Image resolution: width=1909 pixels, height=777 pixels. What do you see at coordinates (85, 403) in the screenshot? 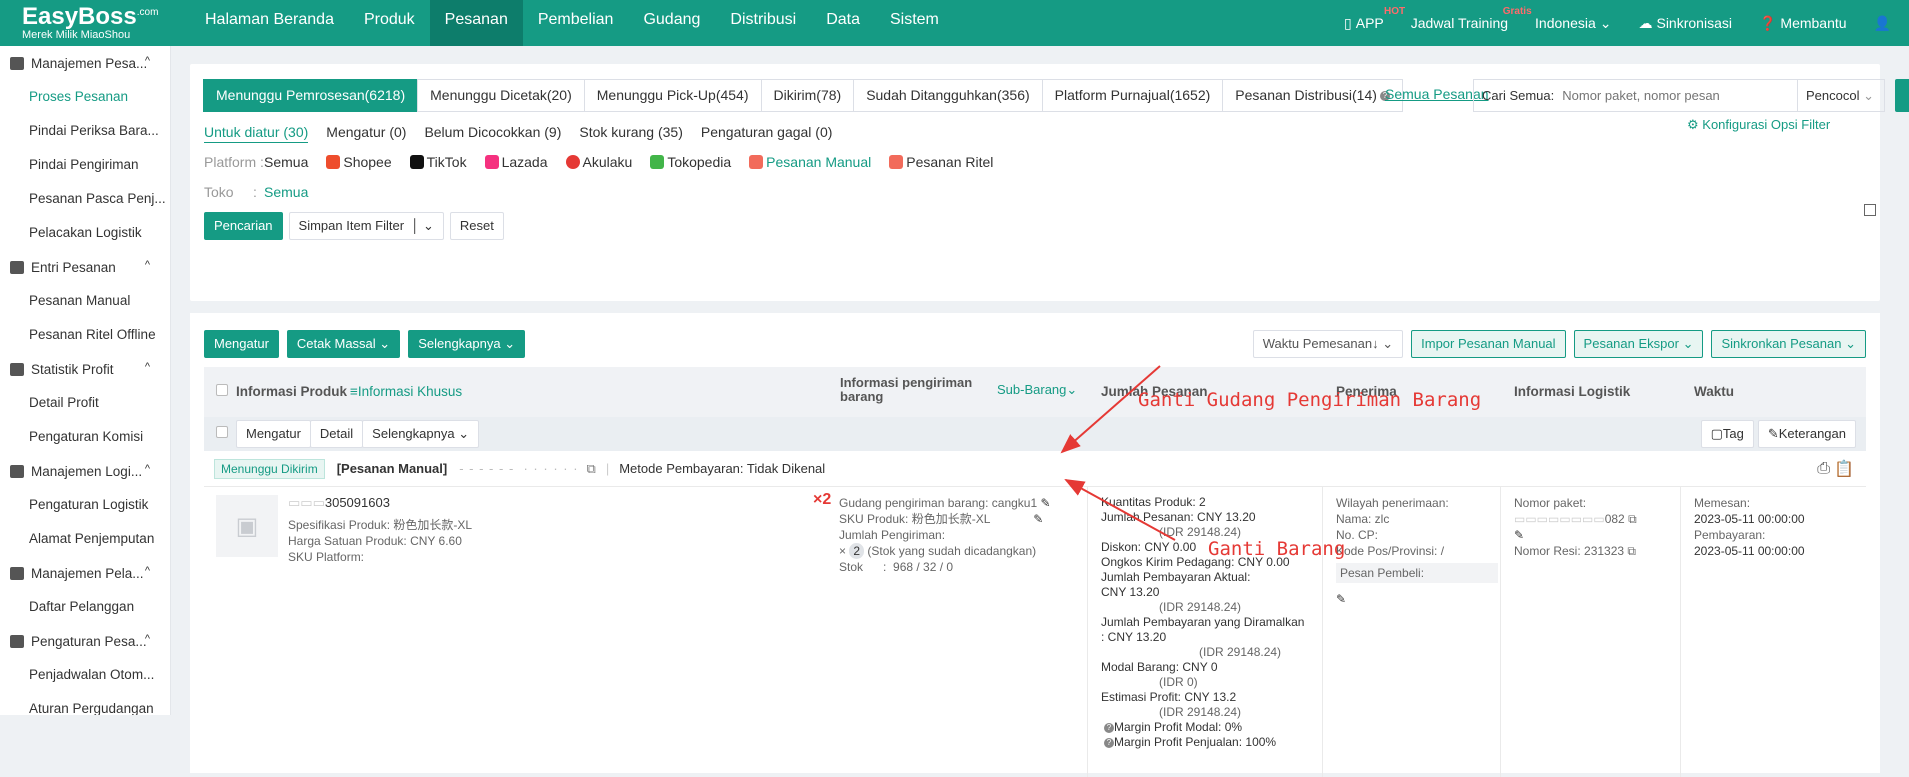
I see `sidebar-item-profit-detail: Detail Profit` at bounding box center [85, 403].